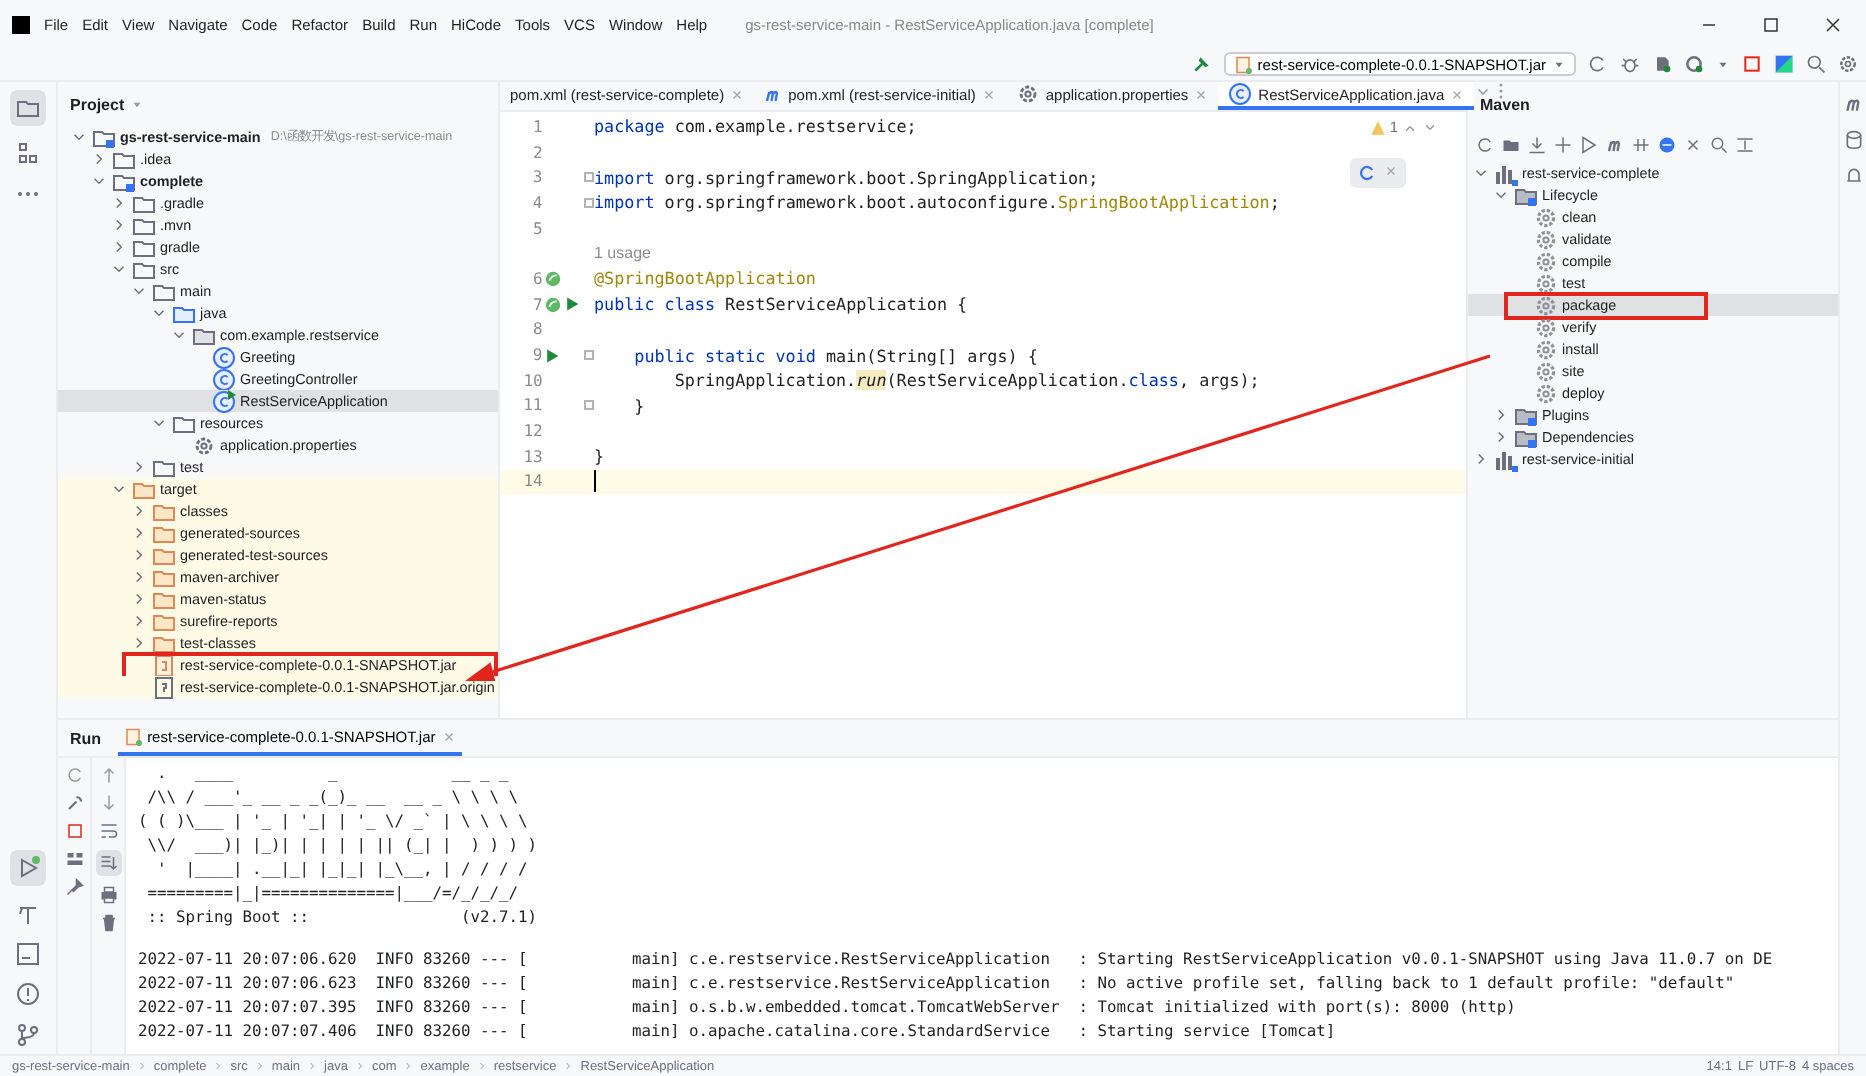  What do you see at coordinates (74, 887) in the screenshot?
I see `pin-icon` at bounding box center [74, 887].